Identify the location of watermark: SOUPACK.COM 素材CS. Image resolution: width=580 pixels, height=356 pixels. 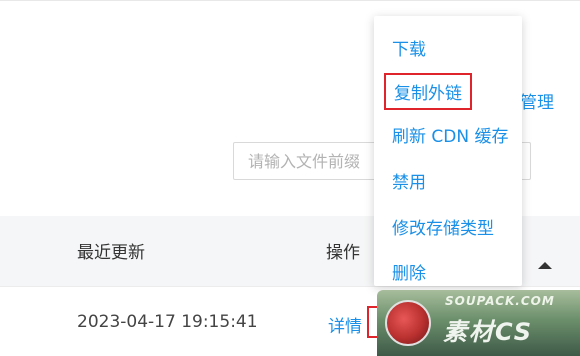
(478, 323).